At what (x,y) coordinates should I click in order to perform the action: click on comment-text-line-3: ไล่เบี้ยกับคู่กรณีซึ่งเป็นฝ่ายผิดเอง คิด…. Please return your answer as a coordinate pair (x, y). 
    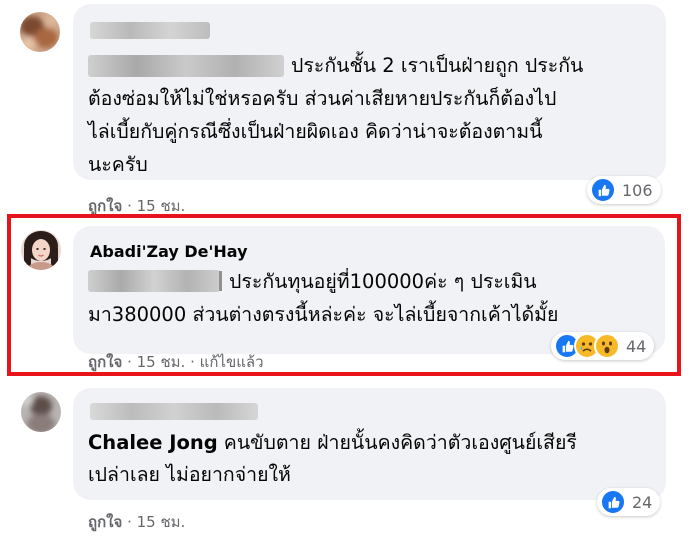
    Looking at the image, I should click on (315, 131).